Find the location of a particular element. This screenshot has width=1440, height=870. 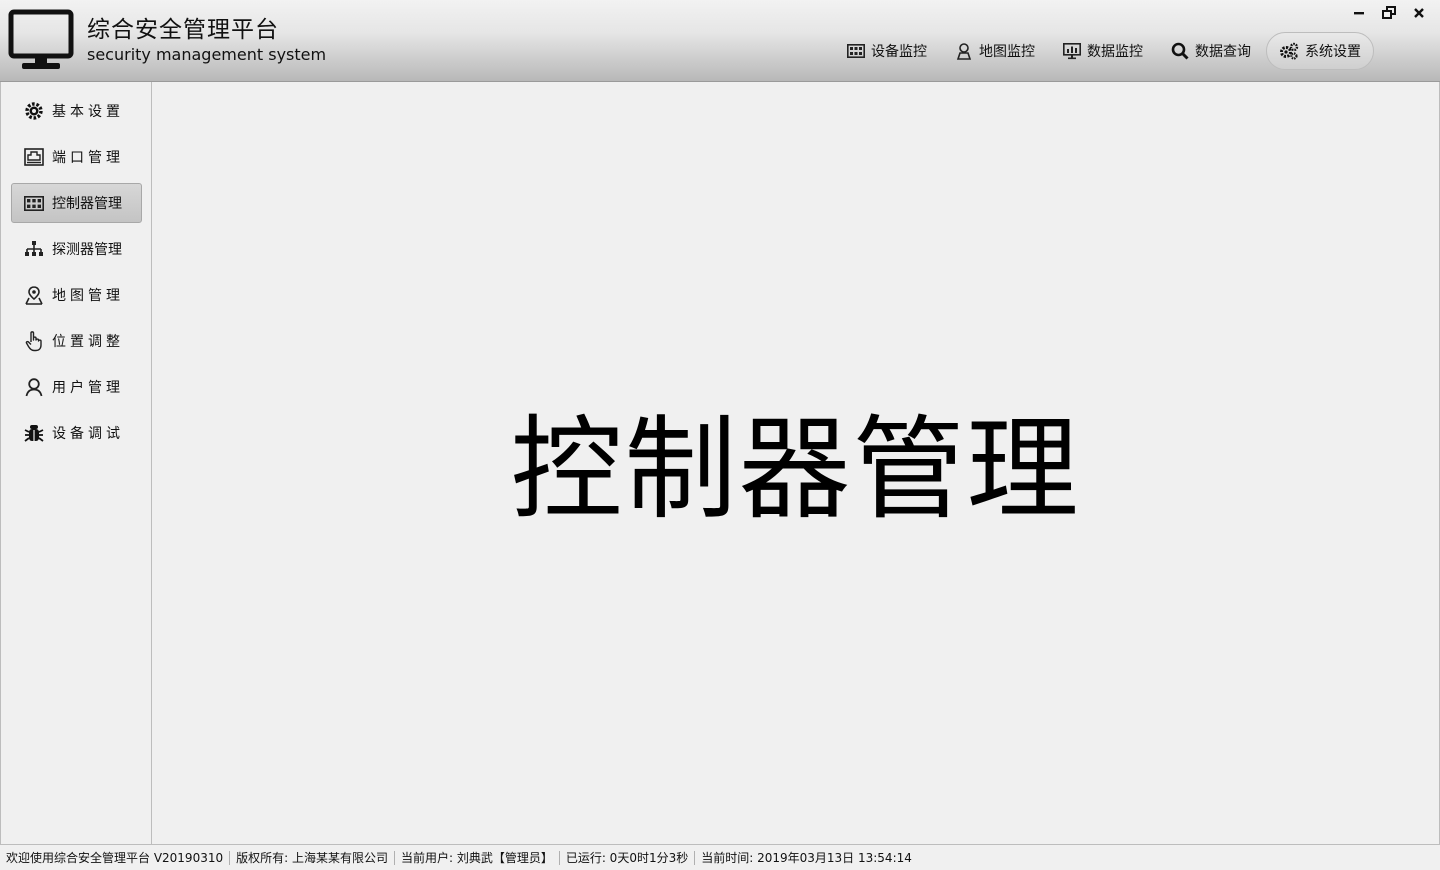

sidebar-item-port-management: 端口管理 is located at coordinates (76, 157).